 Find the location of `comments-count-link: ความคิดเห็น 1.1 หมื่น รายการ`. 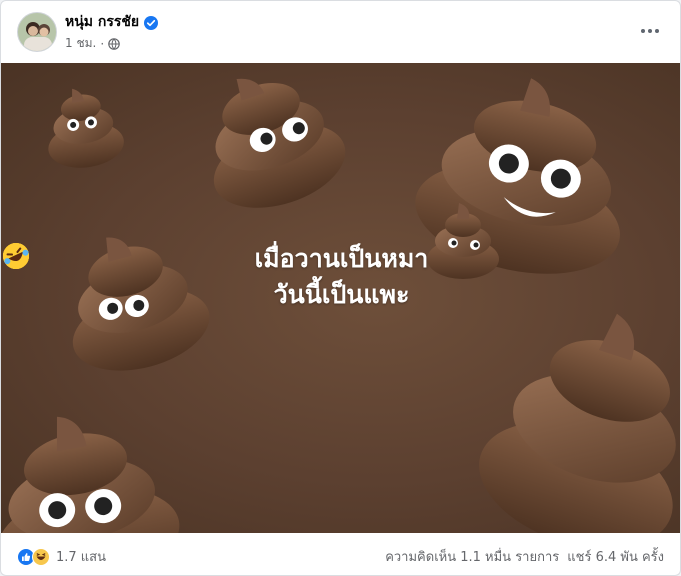

comments-count-link: ความคิดเห็น 1.1 หมื่น รายการ is located at coordinates (472, 556).